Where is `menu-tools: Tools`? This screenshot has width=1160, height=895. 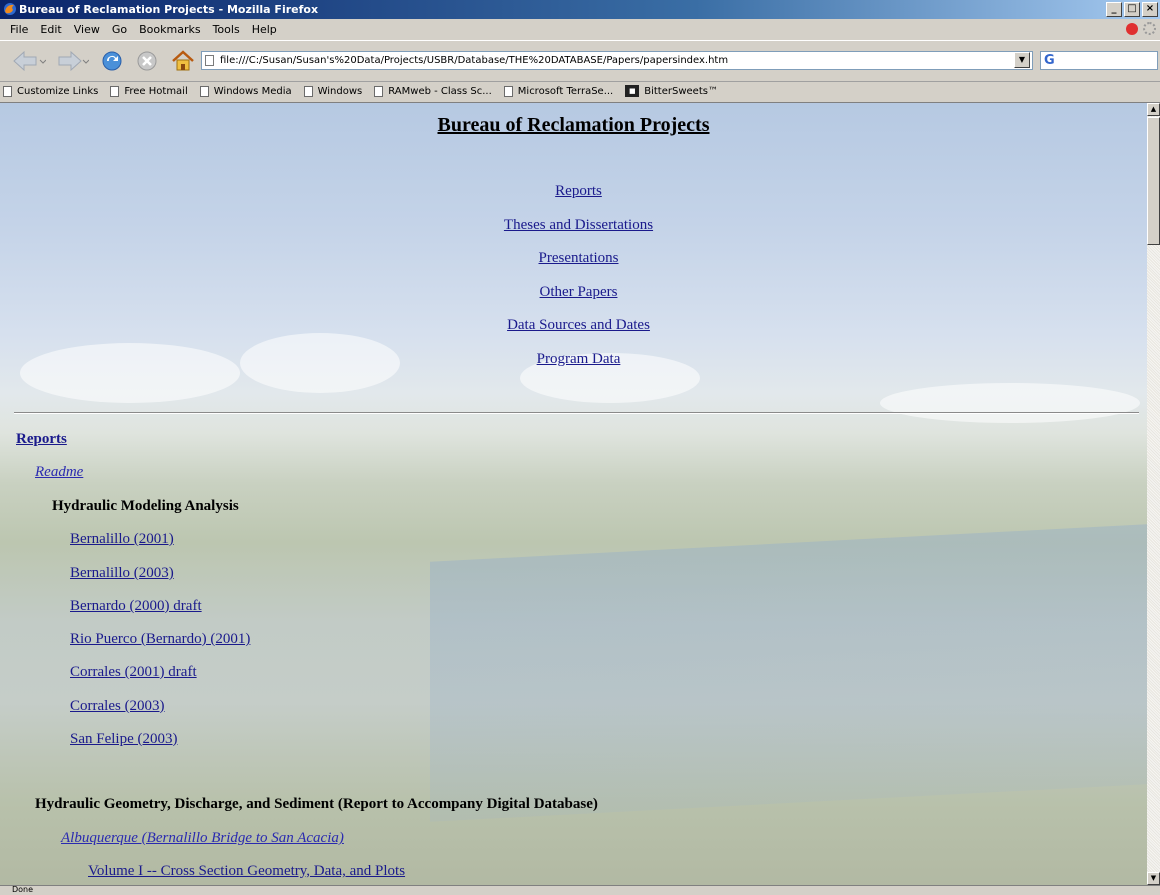
menu-tools: Tools is located at coordinates (226, 29).